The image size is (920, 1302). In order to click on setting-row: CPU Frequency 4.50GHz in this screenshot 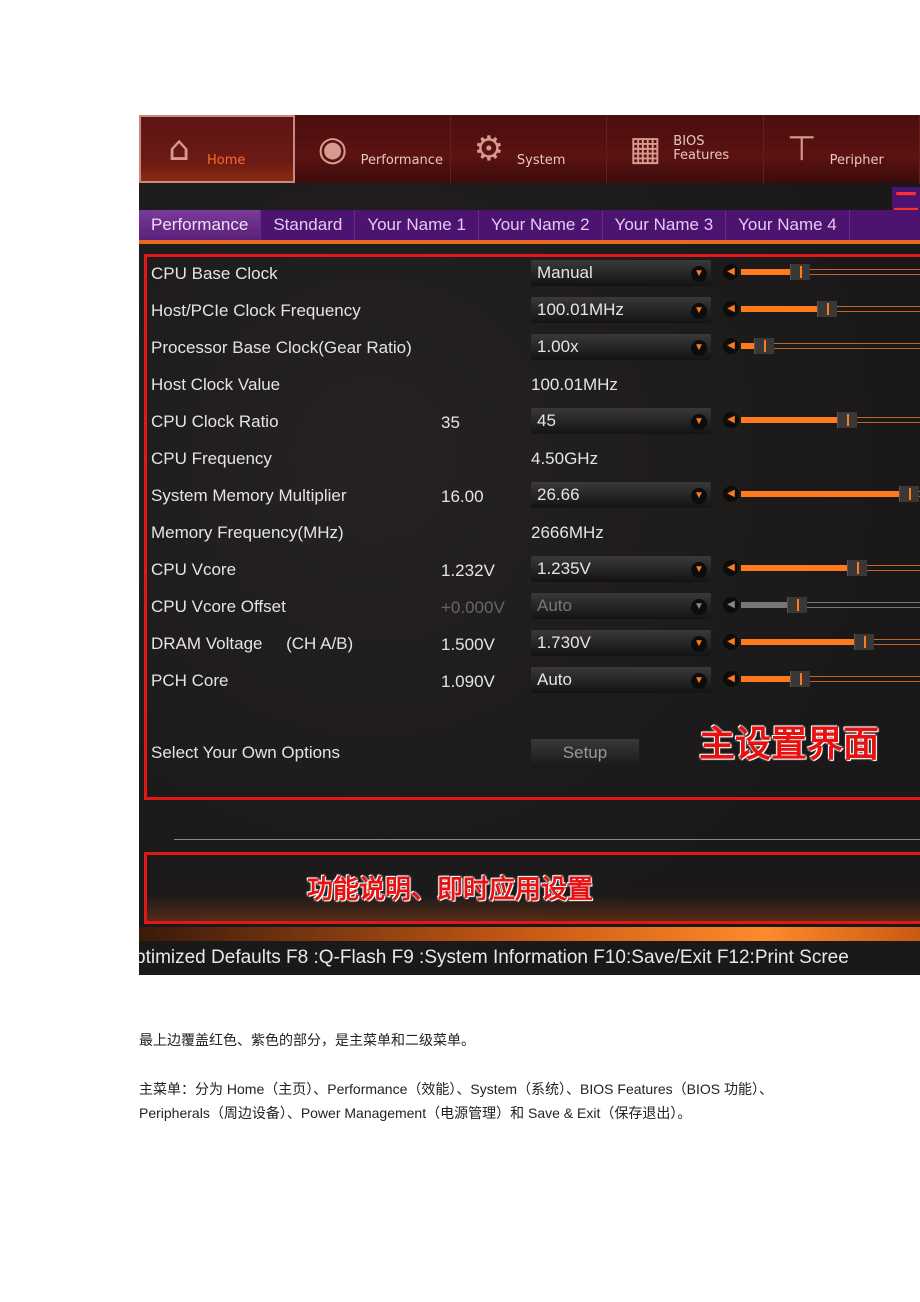, I will do `click(535, 460)`.